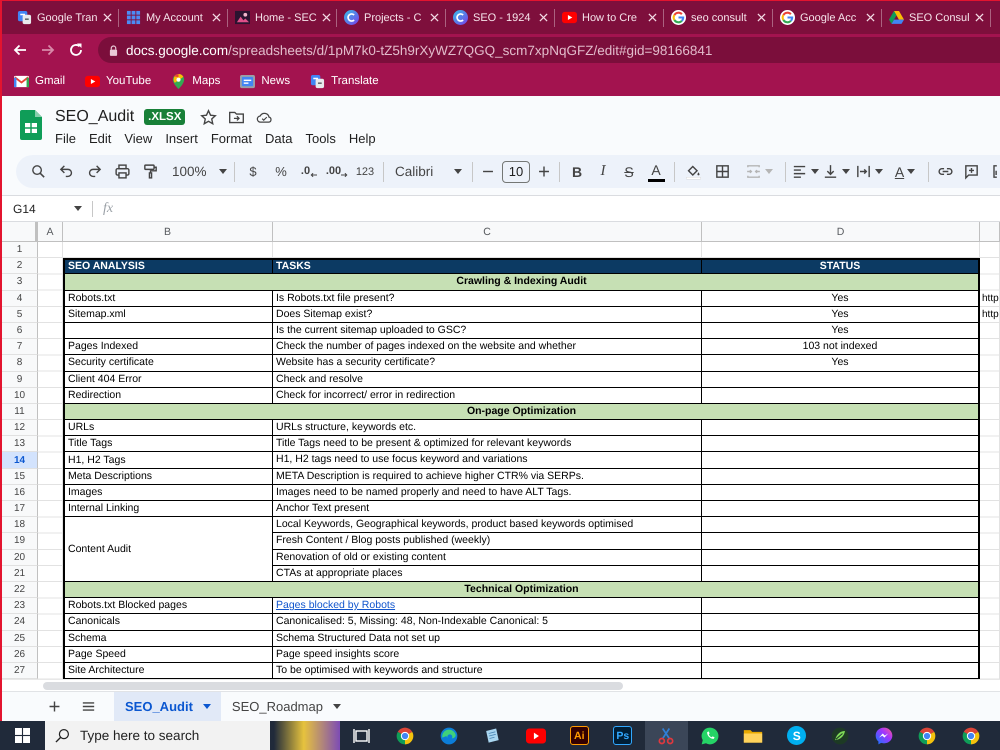 The height and width of the screenshot is (750, 1000). What do you see at coordinates (516, 171) in the screenshot?
I see `font-size-field: 10` at bounding box center [516, 171].